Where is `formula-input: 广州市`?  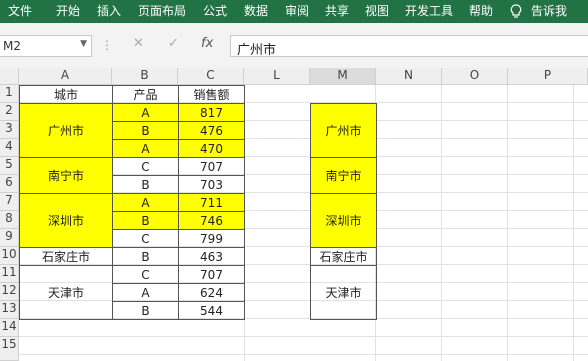
formula-input: 广州市 is located at coordinates (409, 46).